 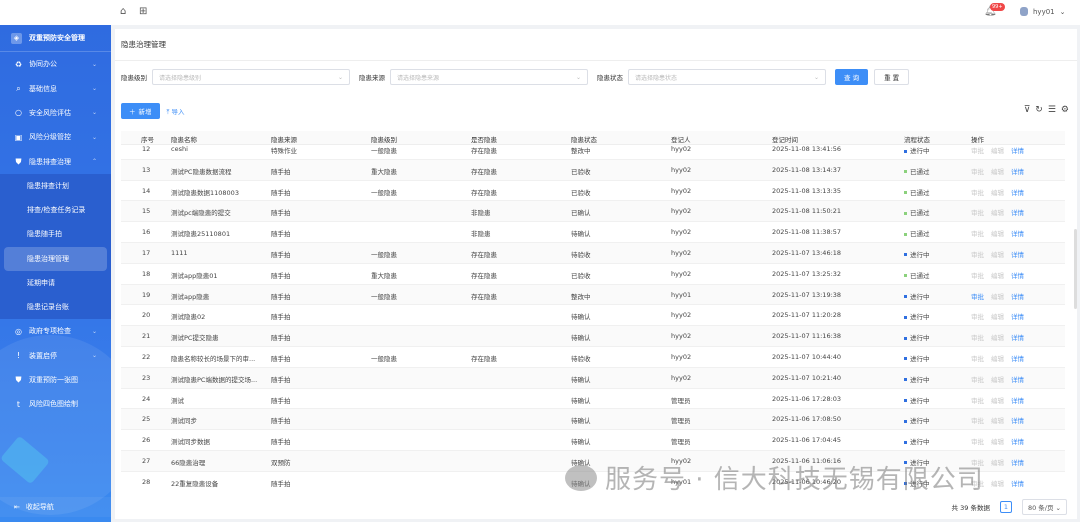 What do you see at coordinates (194, 275) in the screenshot?
I see `cell-name: 测试app隐患01` at bounding box center [194, 275].